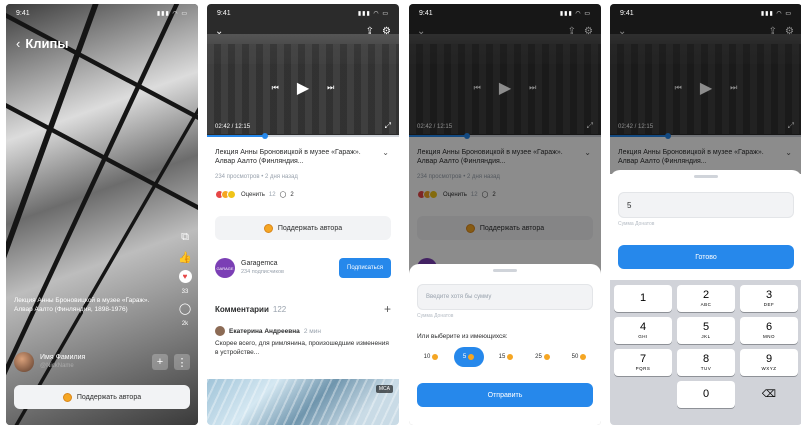 The width and height of the screenshot is (801, 425). What do you see at coordinates (769, 327) in the screenshot?
I see `key-digit: 6` at bounding box center [769, 327].